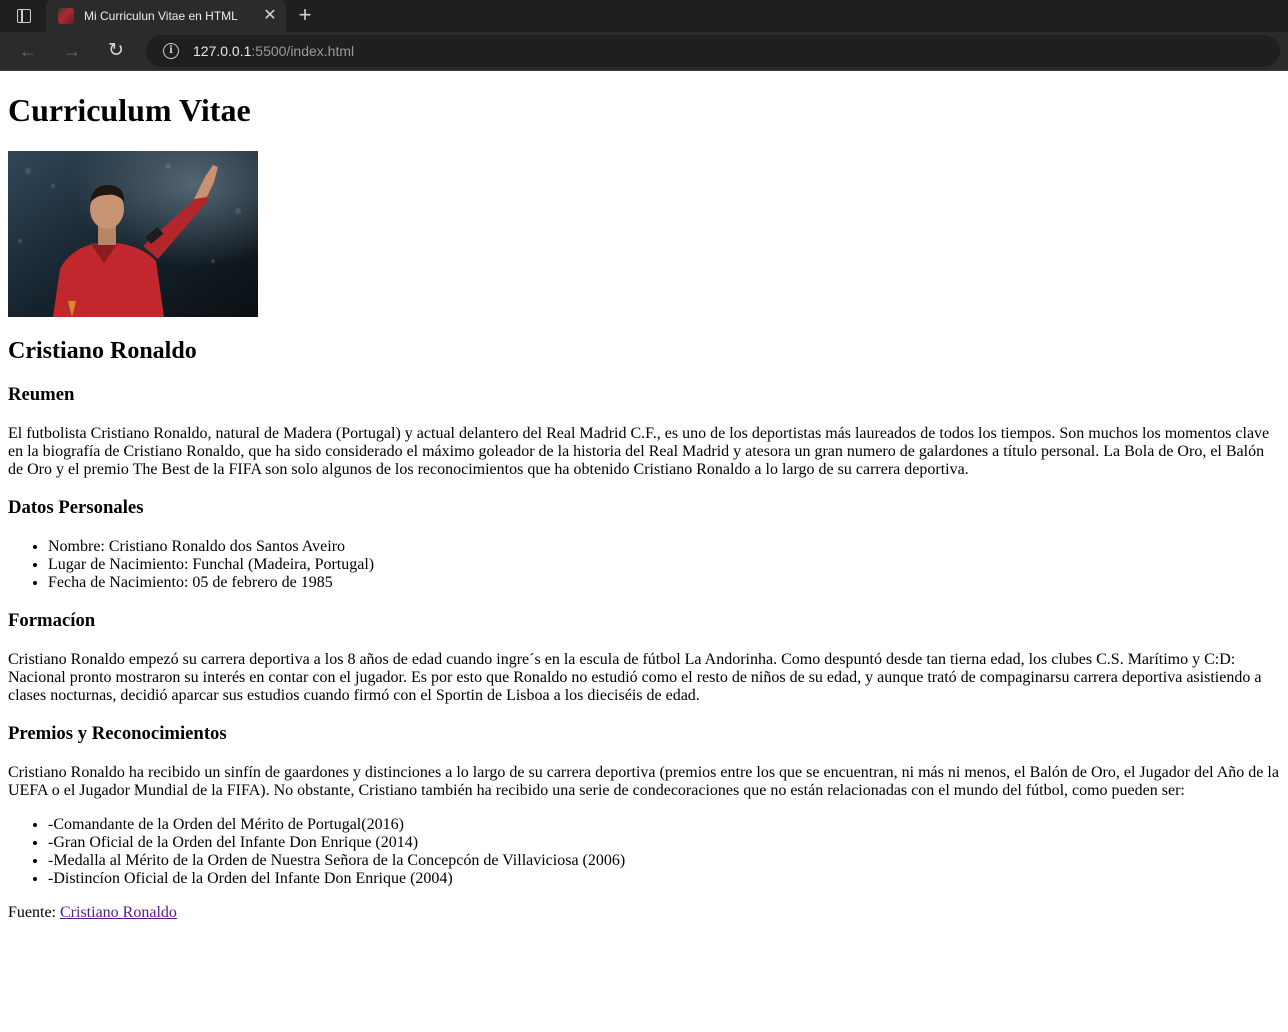  I want to click on new-tab-icon: +, so click(305, 15).